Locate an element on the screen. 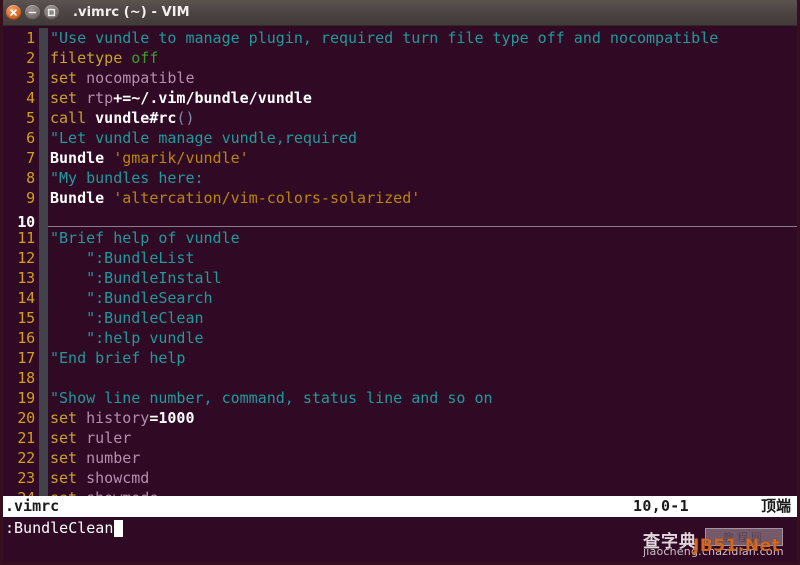 This screenshot has width=800, height=565. token-comment: ":BundleList is located at coordinates (122, 258).